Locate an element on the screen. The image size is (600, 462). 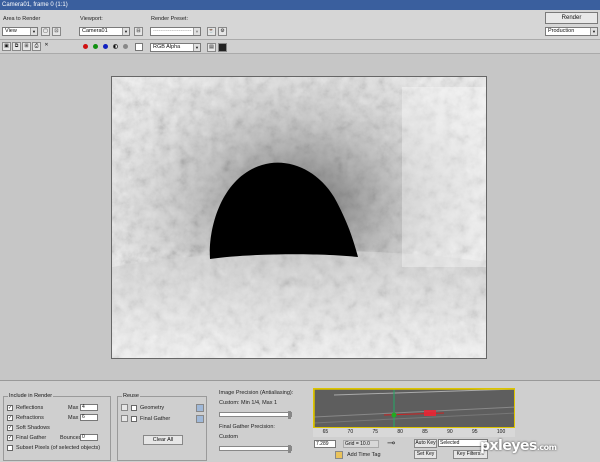
copy-image-button: ⧉ is located at coordinates (16, 46).